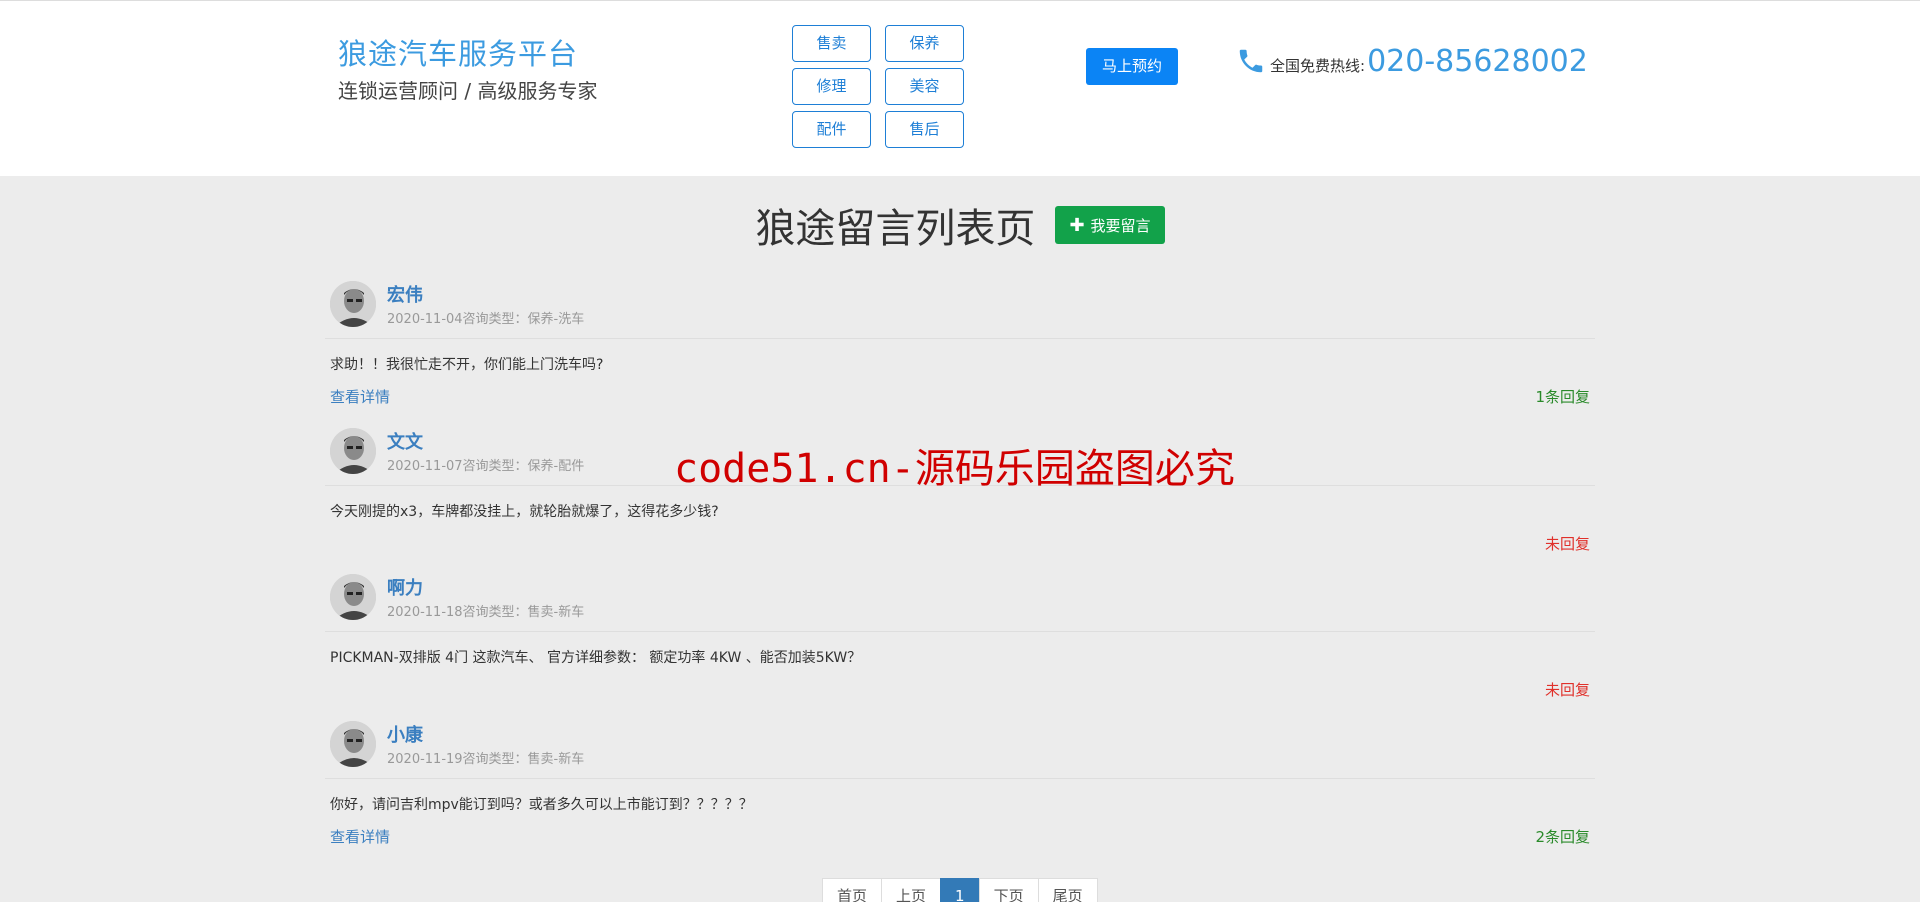  I want to click on service-button-parts: 配件, so click(831, 129).